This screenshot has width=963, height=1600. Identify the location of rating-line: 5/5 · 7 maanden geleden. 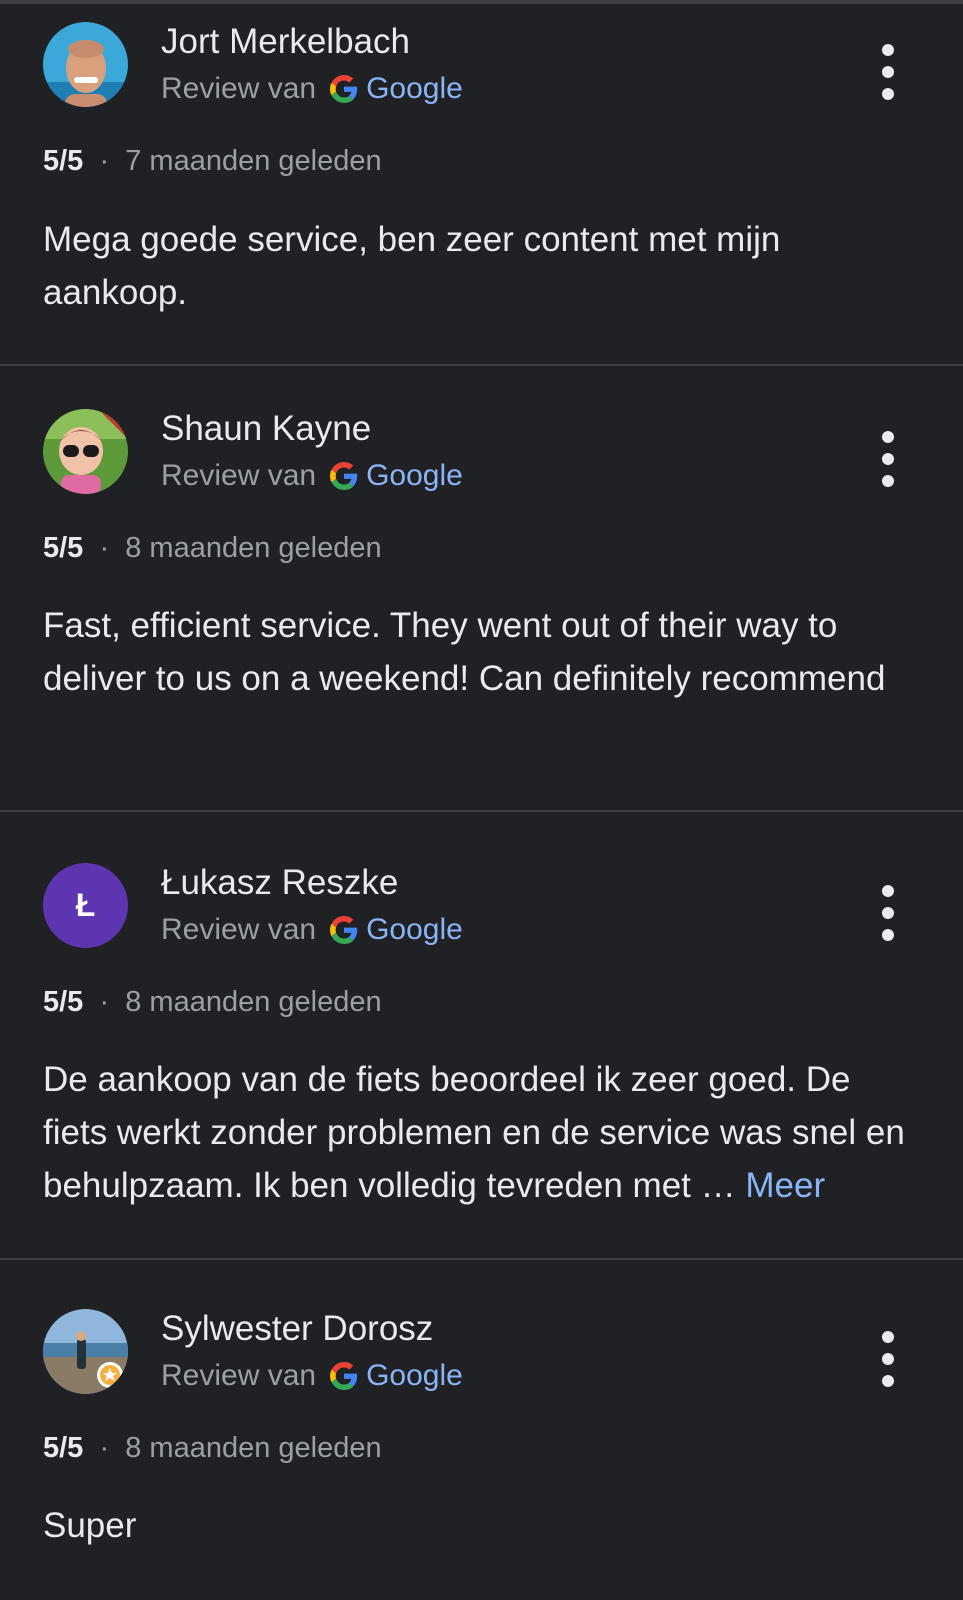
(212, 161).